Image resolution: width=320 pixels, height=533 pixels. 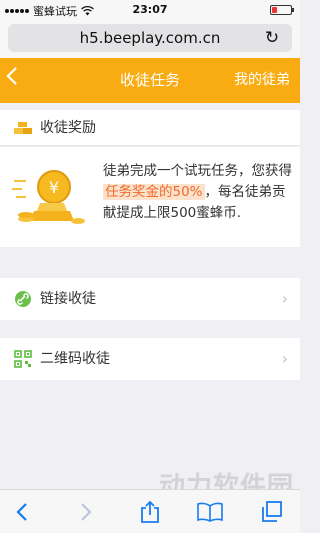 What do you see at coordinates (197, 171) in the screenshot?
I see `reward-text-before: 徒弟完成一个试玩任务，您获得` at bounding box center [197, 171].